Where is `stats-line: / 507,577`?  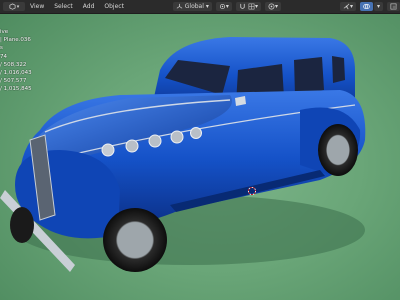
stats-line: / 507,577 is located at coordinates (13, 81).